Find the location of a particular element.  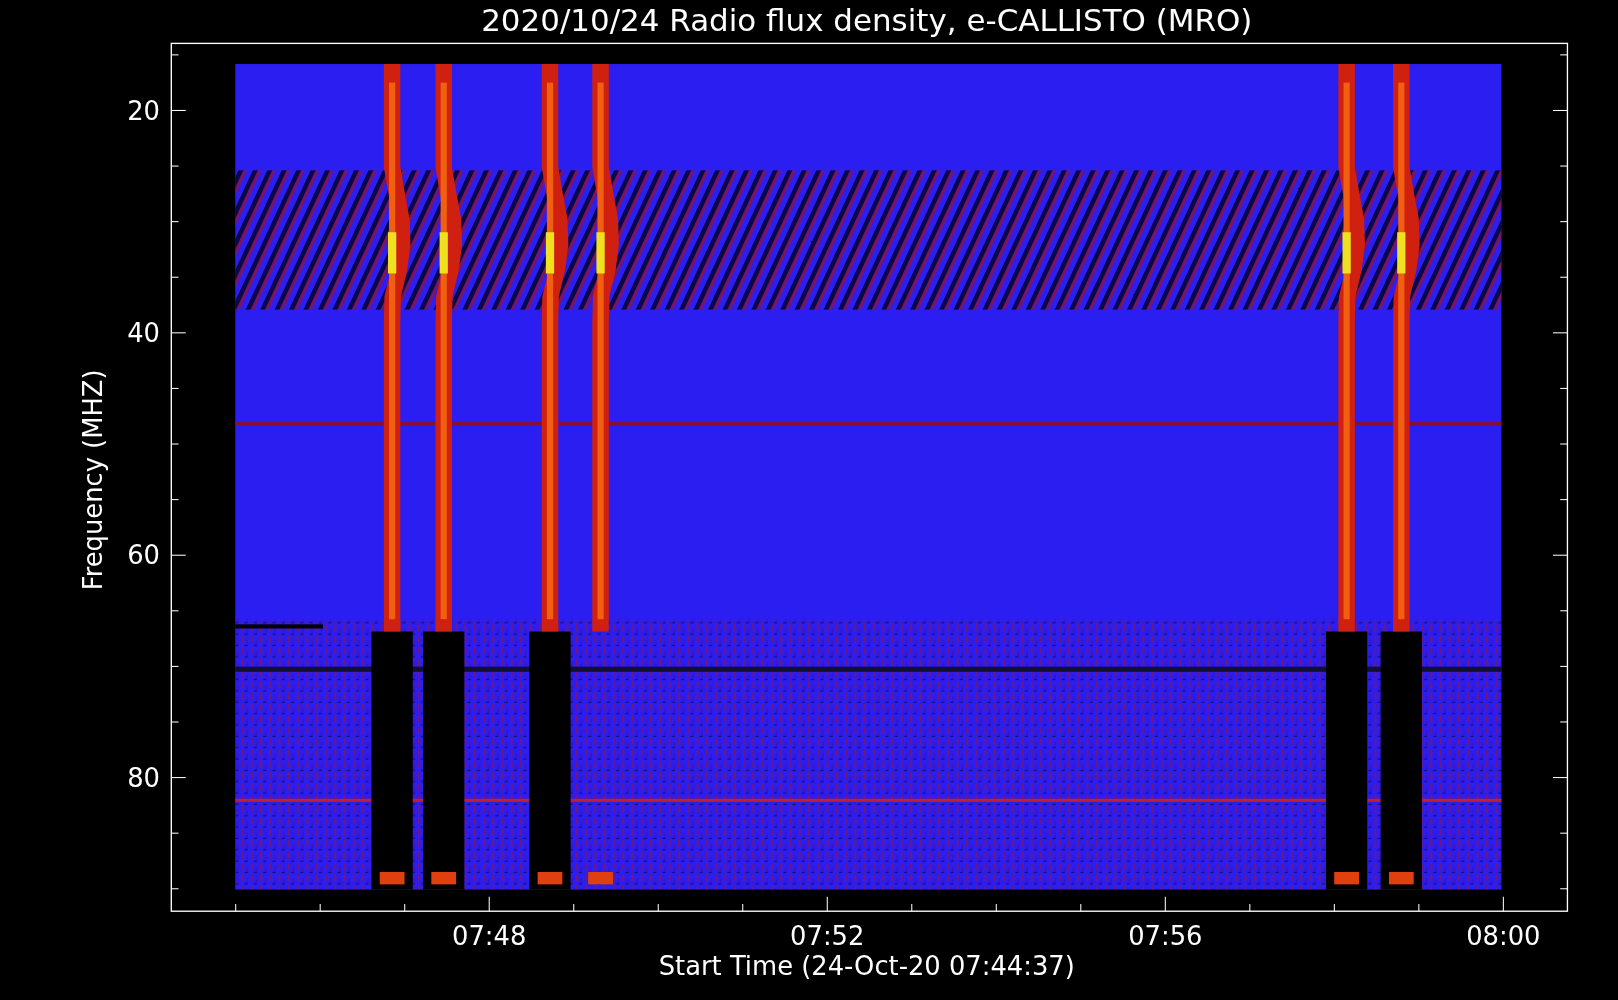

x-axis-label: Start Time (24-Oct-20 07:44:37) is located at coordinates (866, 966).